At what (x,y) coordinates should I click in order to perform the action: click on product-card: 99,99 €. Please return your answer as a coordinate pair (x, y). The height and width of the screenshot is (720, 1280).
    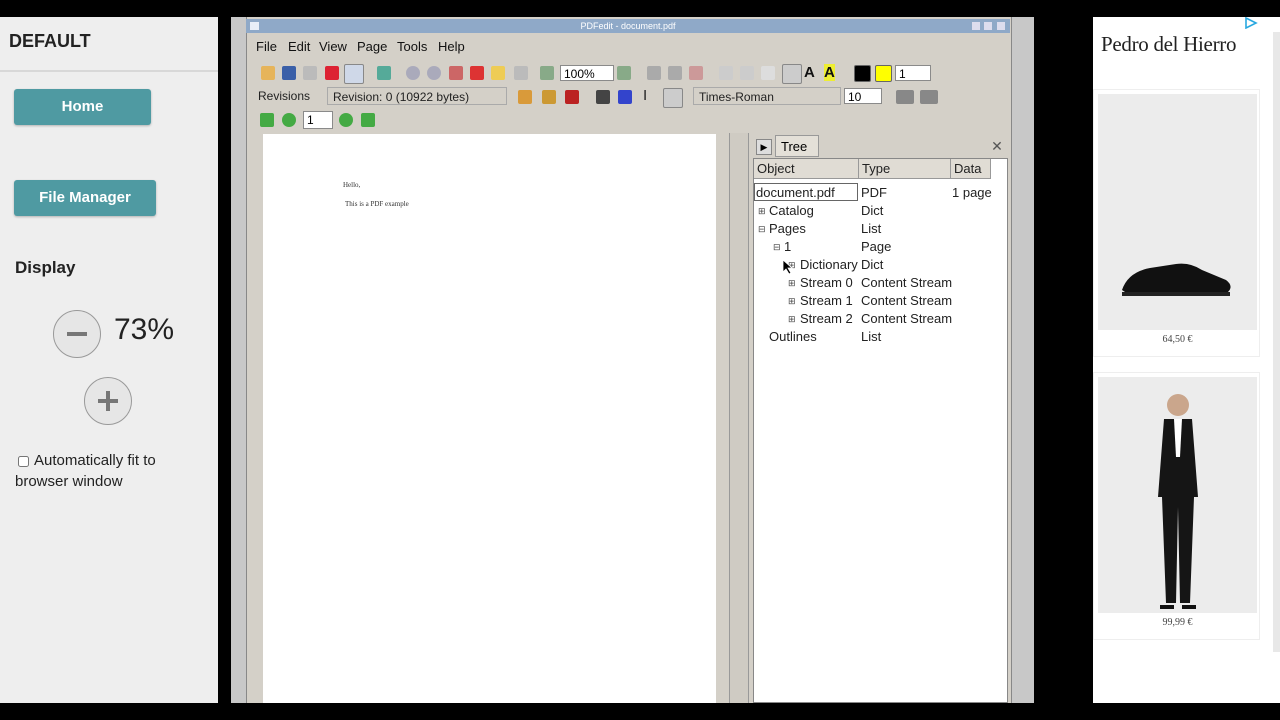
    Looking at the image, I should click on (1176, 506).